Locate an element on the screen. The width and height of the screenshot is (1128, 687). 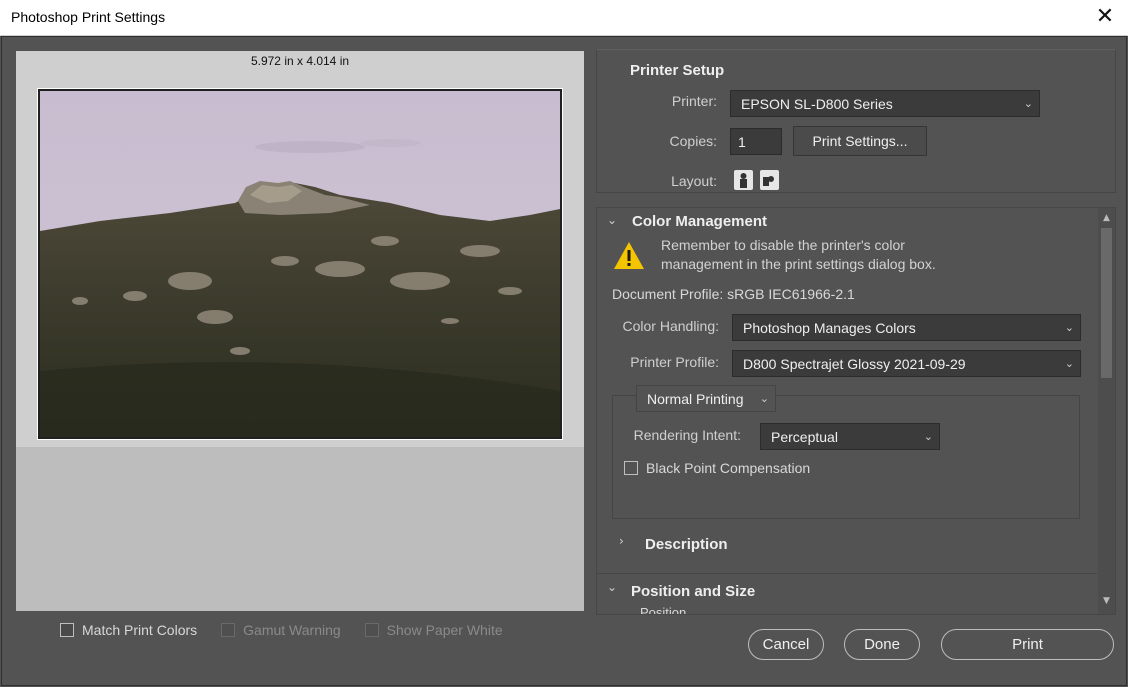
rendering-intent-value: Perceptual is located at coordinates (804, 437).